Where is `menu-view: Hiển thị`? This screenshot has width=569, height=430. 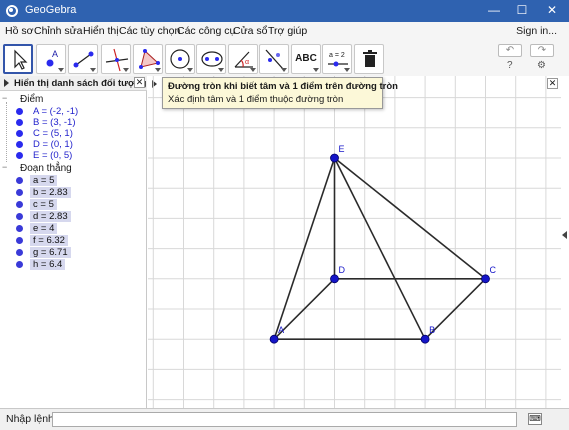 menu-view: Hiển thị is located at coordinates (101, 31).